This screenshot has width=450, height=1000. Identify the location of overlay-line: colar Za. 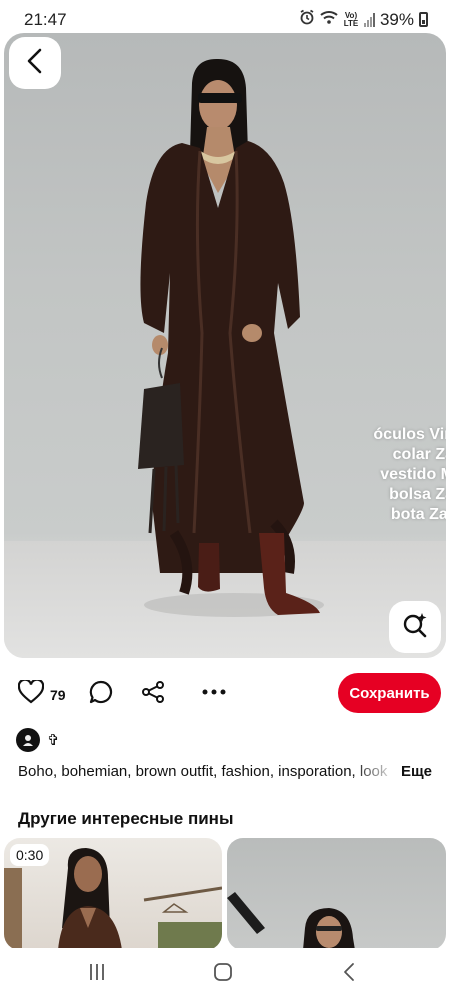
(419, 454).